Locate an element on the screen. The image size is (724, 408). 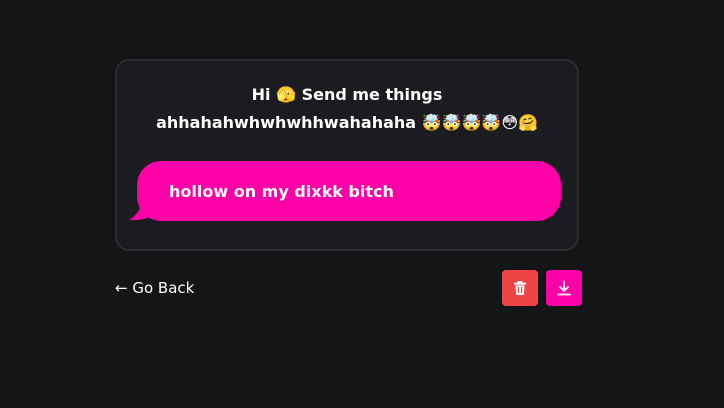
download-button is located at coordinates (564, 288).